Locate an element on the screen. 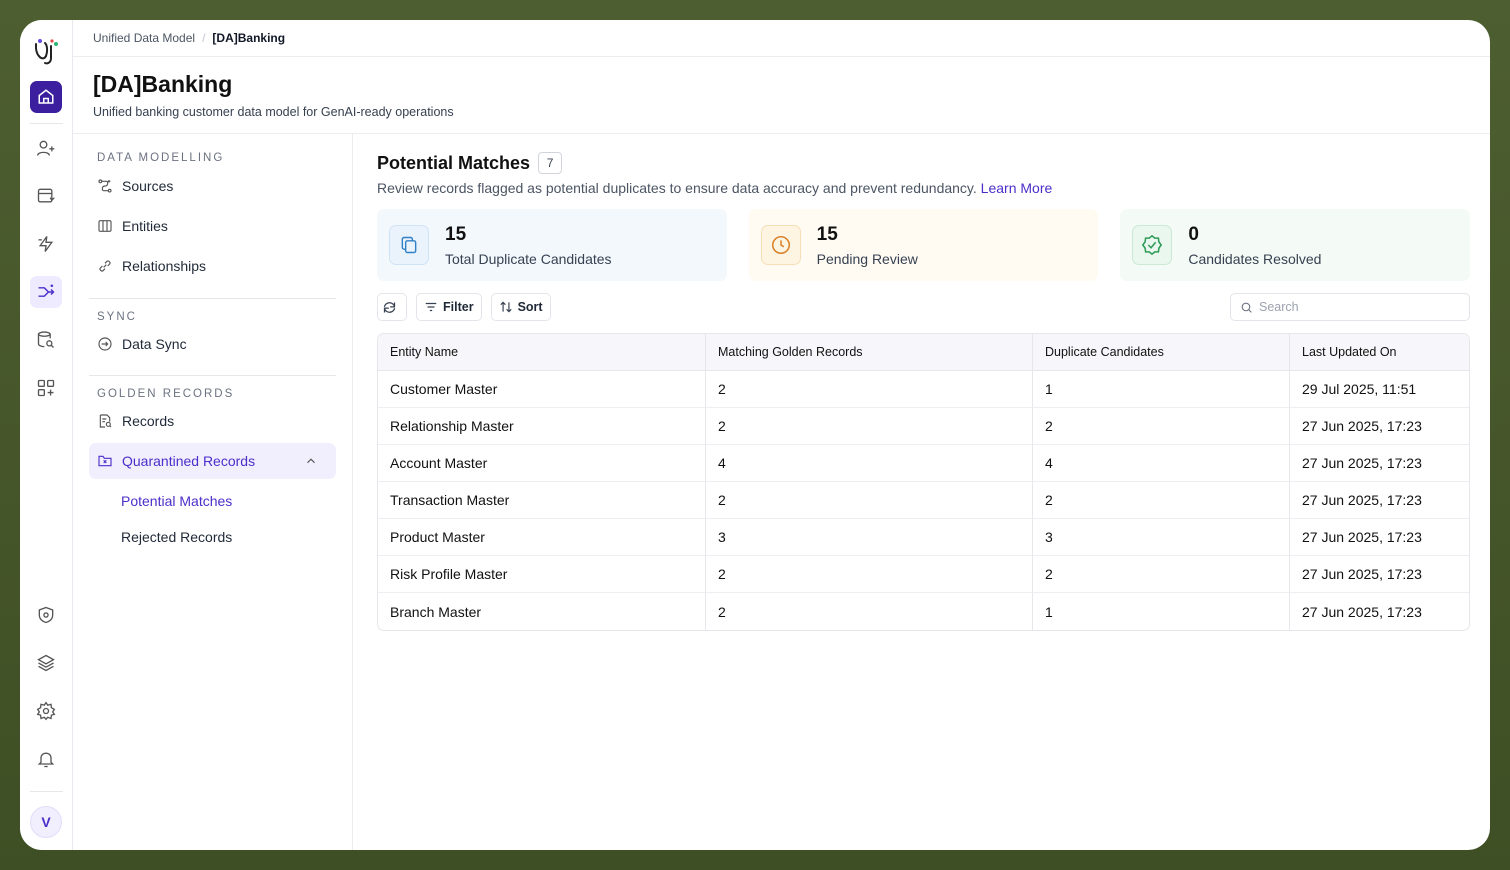  breadcrumb-parent-link: Unified Data Model is located at coordinates (144, 38).